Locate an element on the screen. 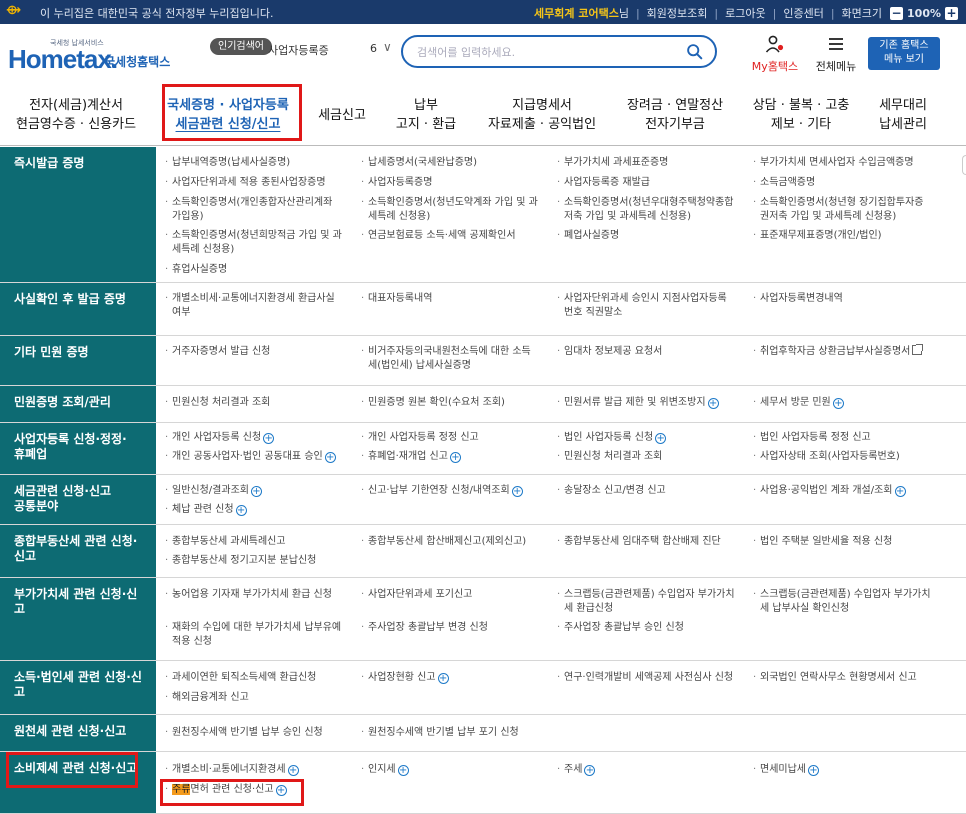 This screenshot has height=814, width=966. menu-link: 주사업장 총괄납부 승인 신청 is located at coordinates (648, 628).